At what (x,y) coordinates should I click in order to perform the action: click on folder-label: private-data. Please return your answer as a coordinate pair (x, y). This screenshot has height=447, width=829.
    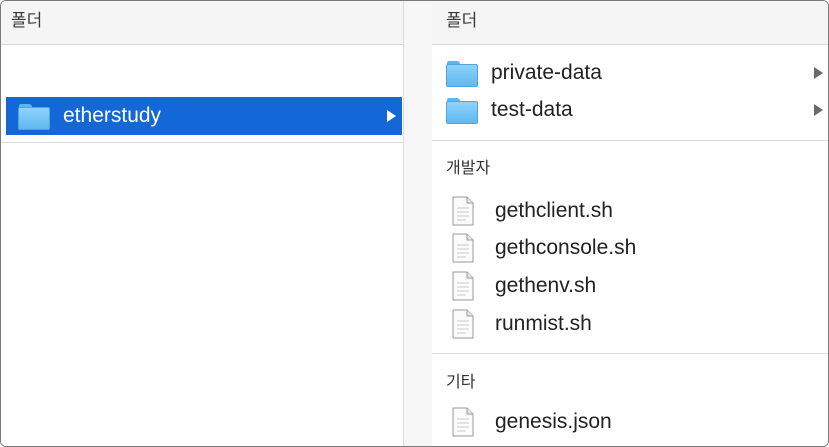
    Looking at the image, I should click on (546, 72).